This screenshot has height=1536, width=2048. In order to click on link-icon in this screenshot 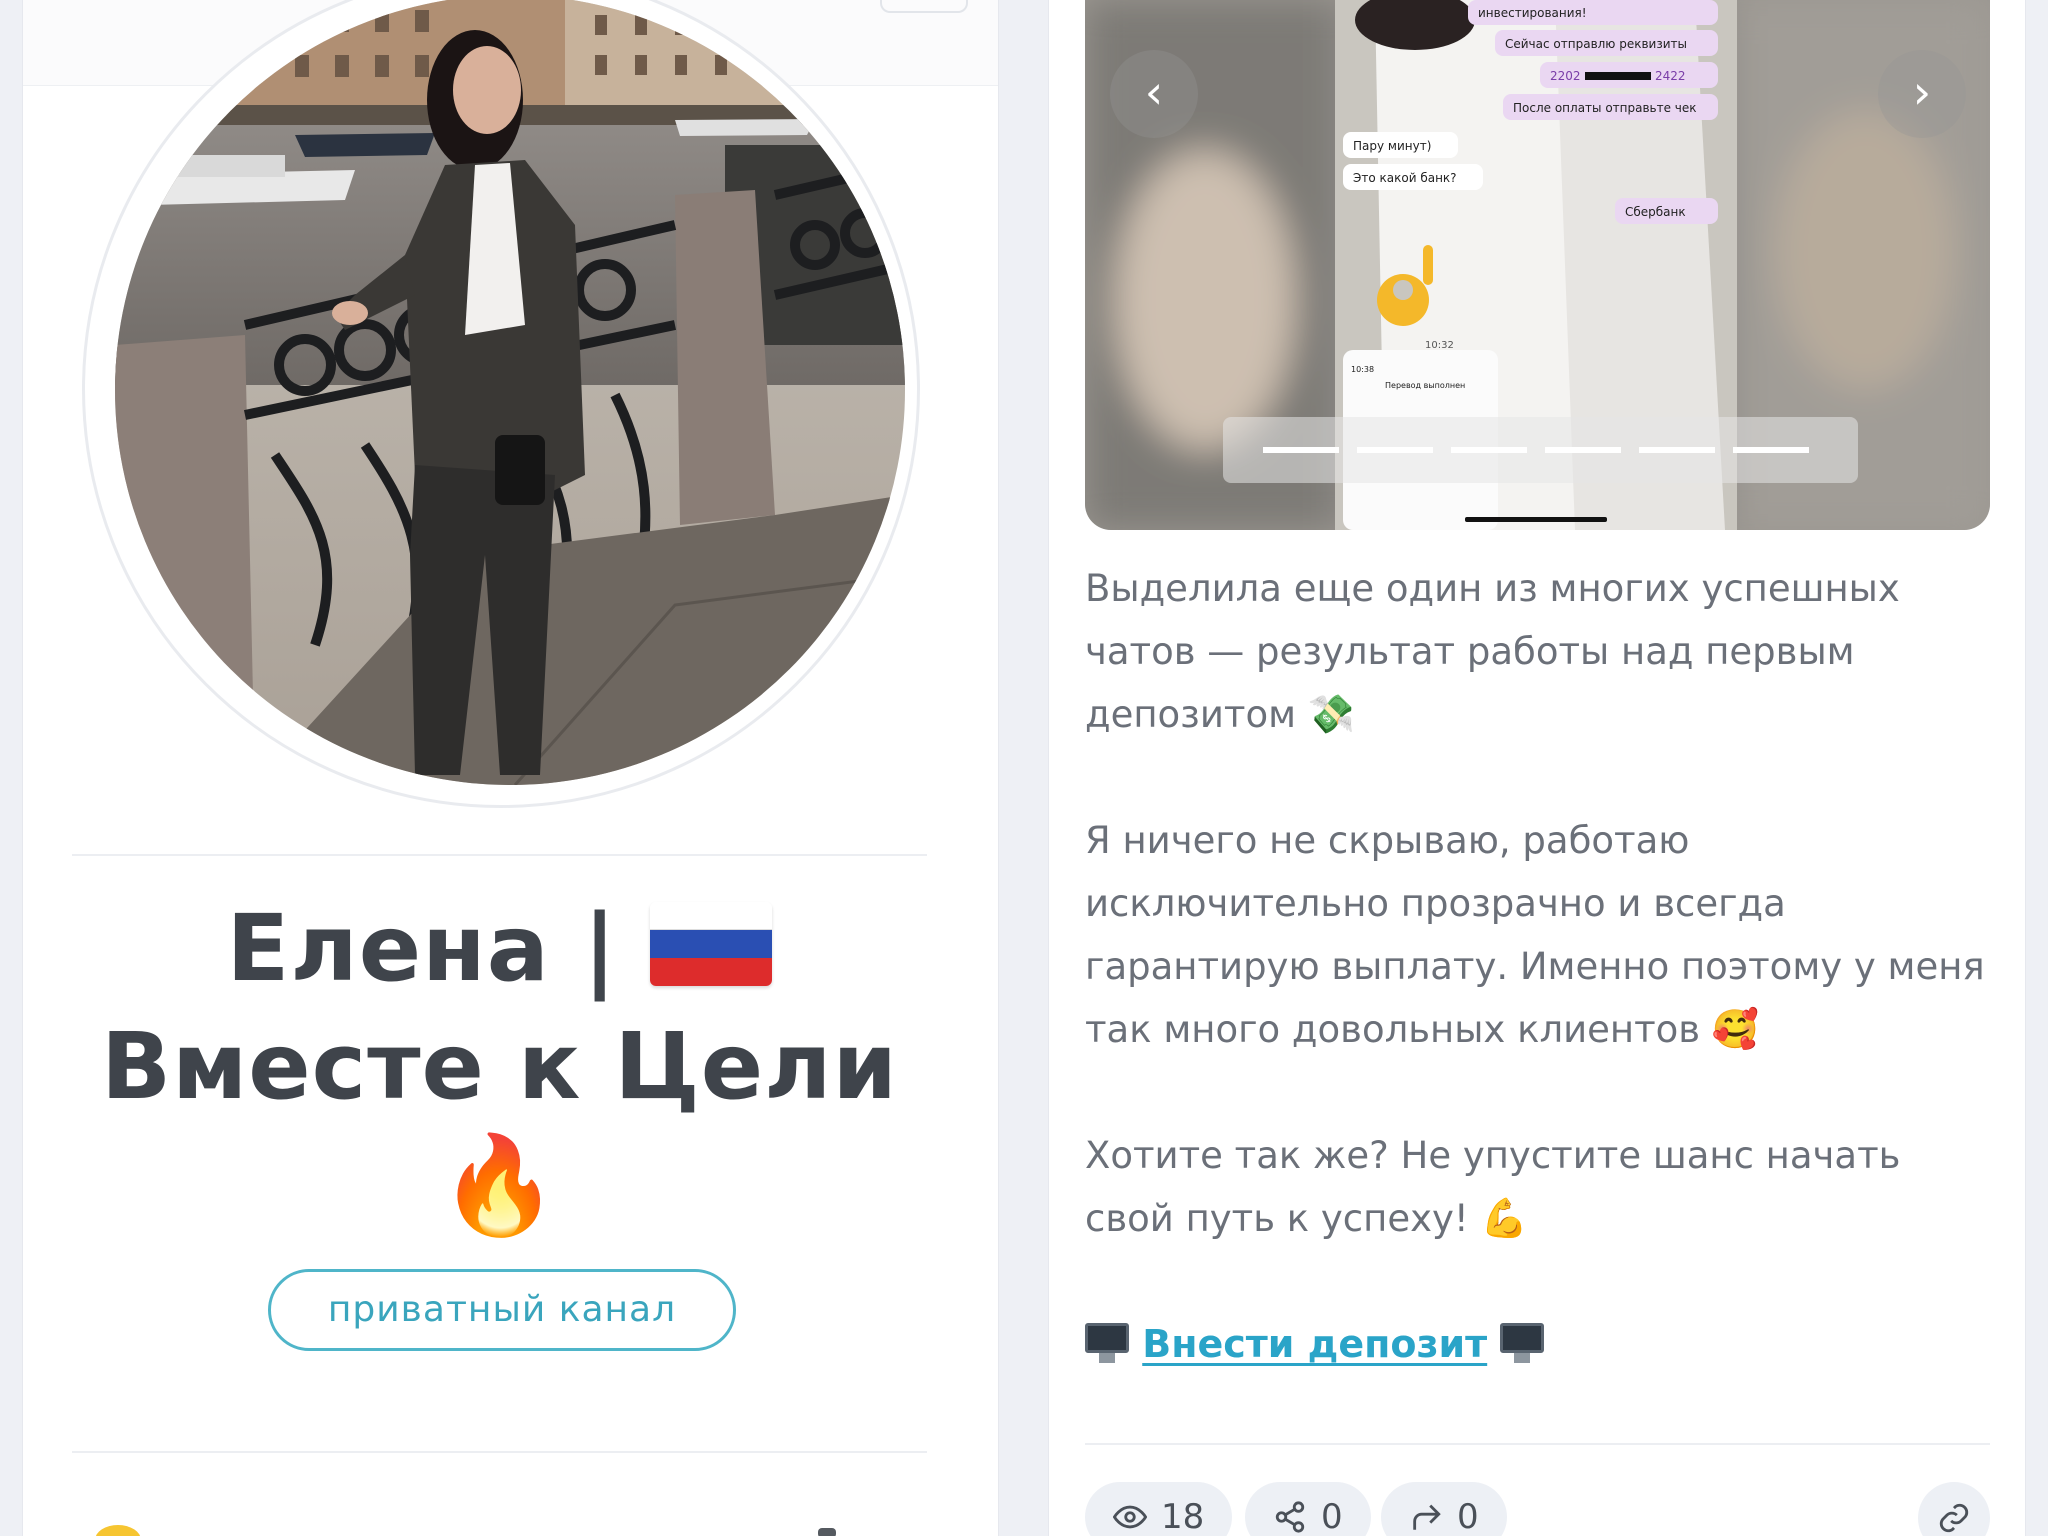, I will do `click(1954, 1518)`.